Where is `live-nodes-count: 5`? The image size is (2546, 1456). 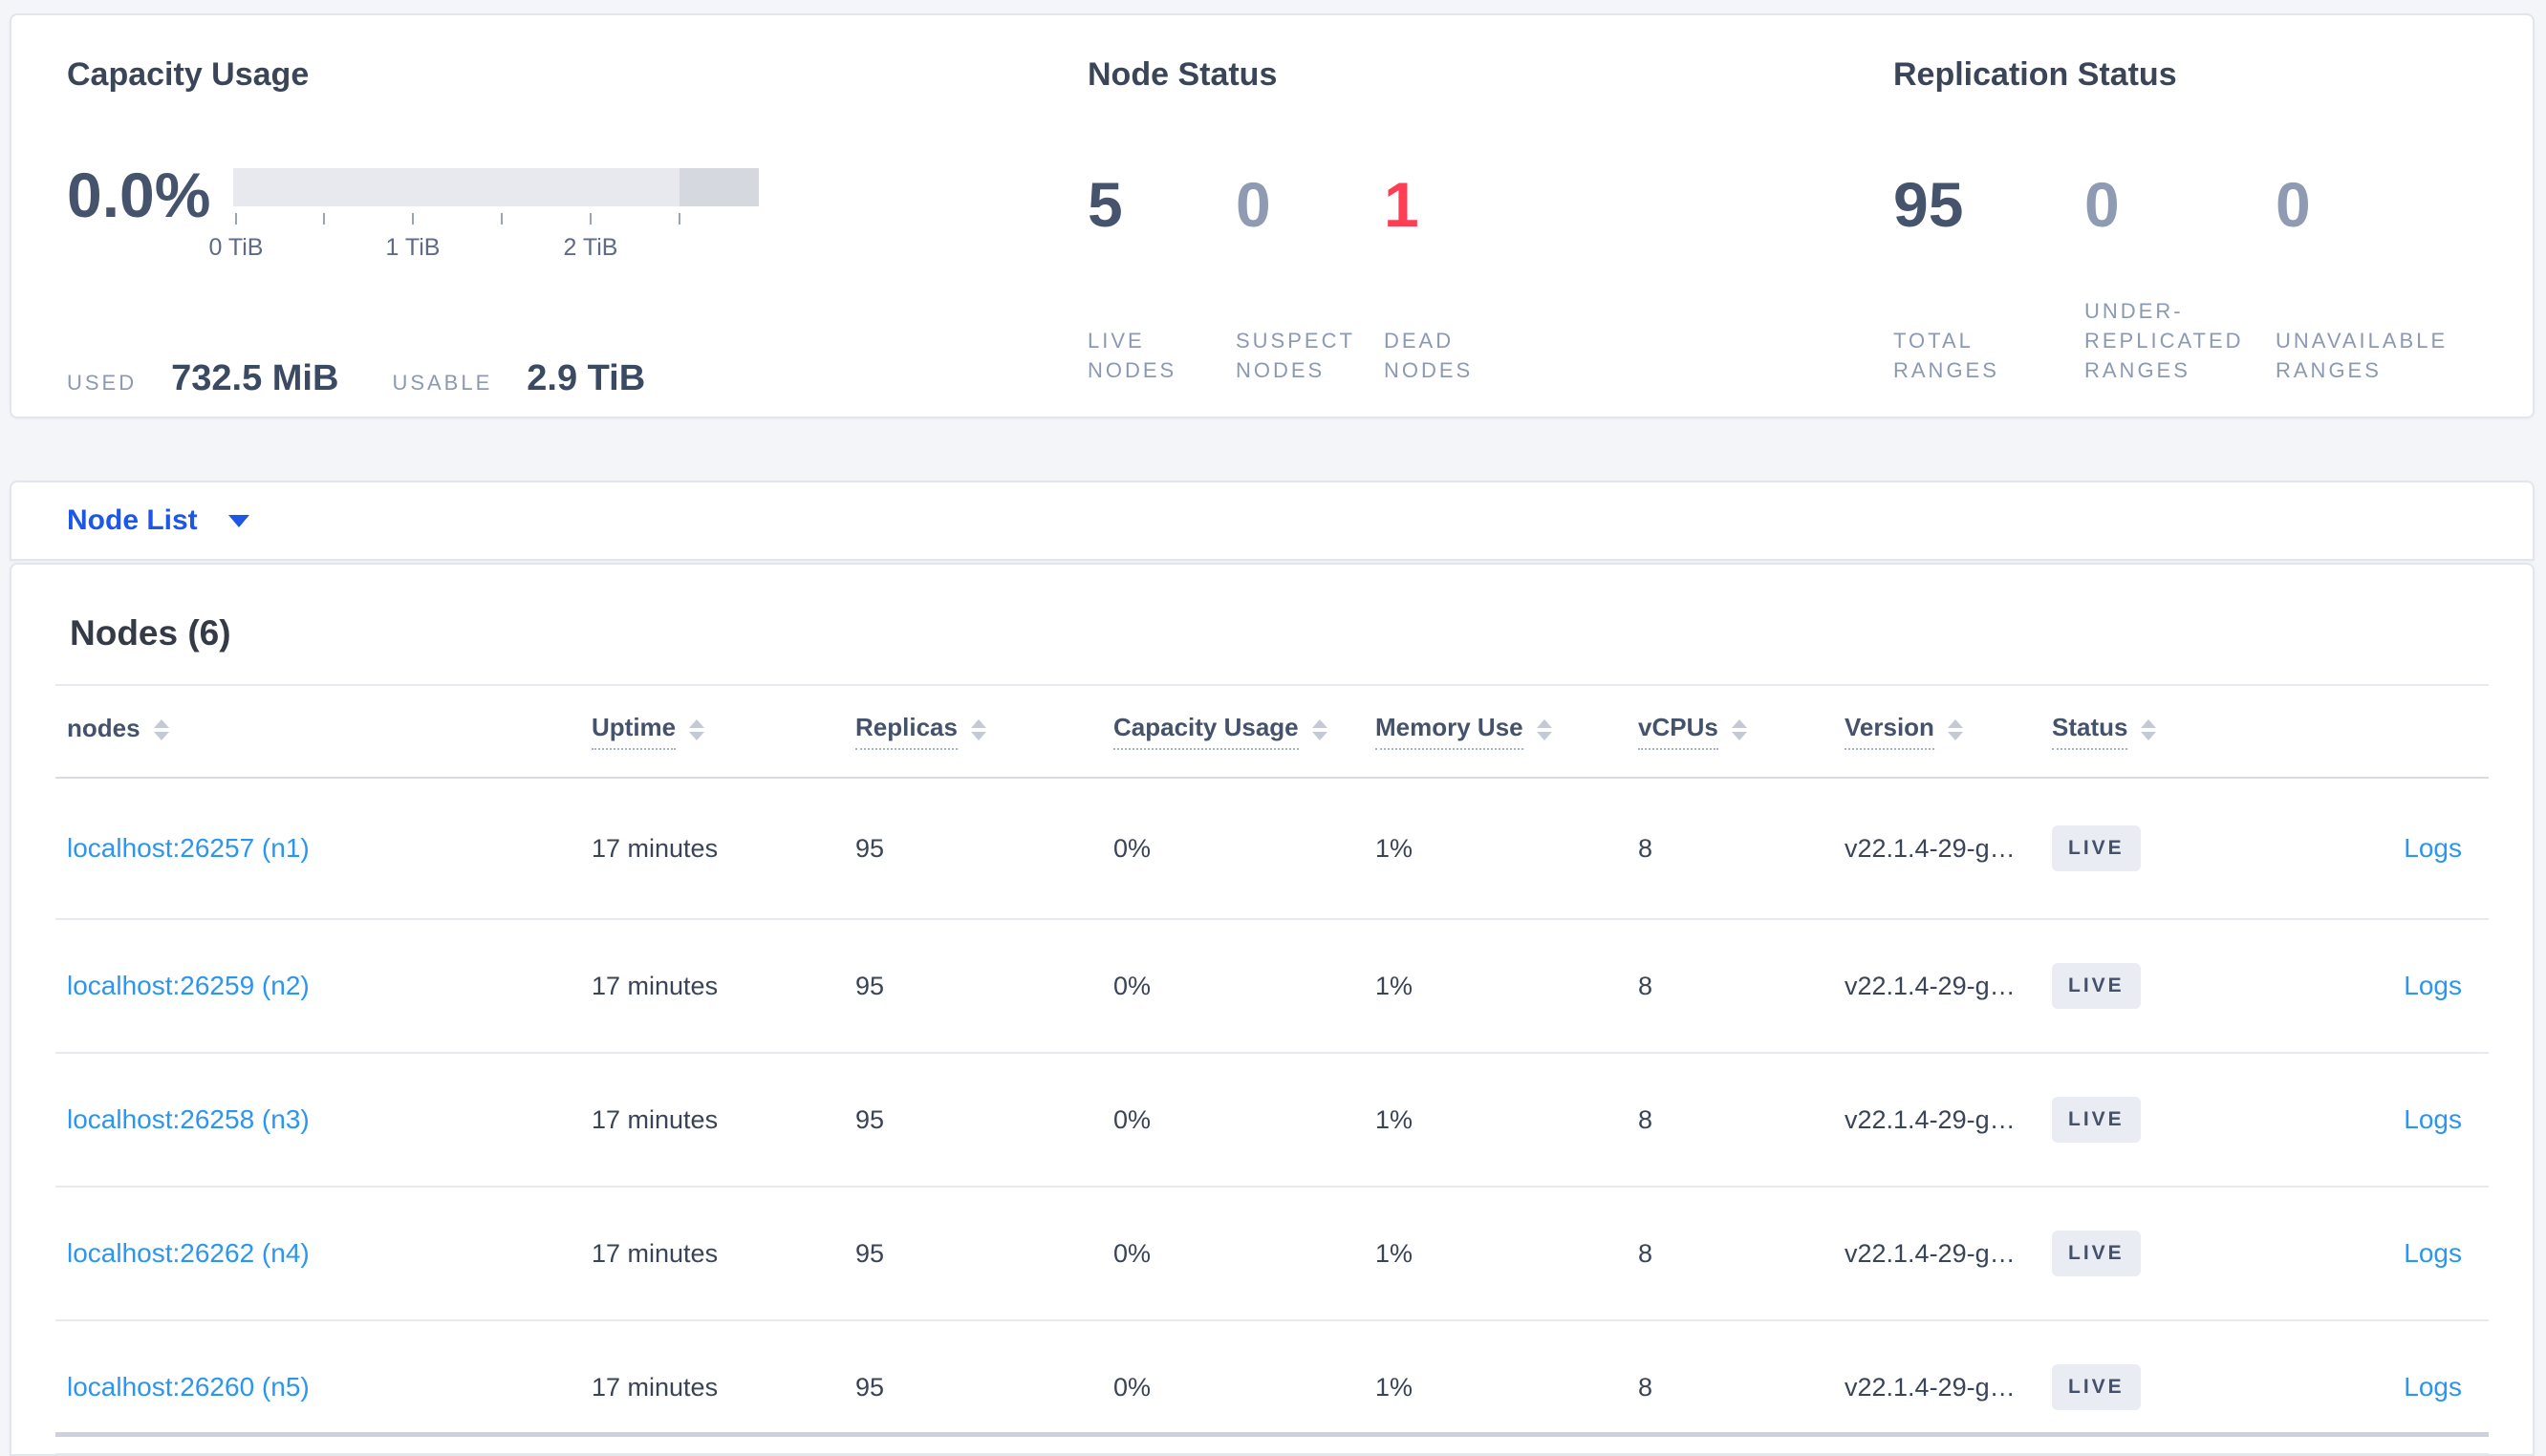
live-nodes-count: 5 is located at coordinates (1105, 204).